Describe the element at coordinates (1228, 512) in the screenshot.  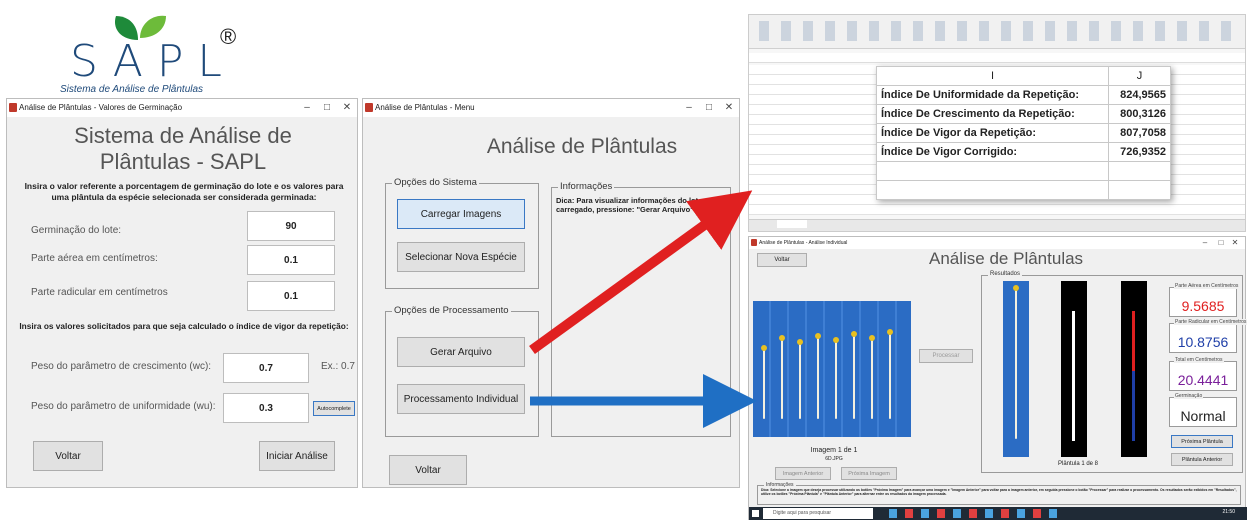
I see `clock: 21:50` at that location.